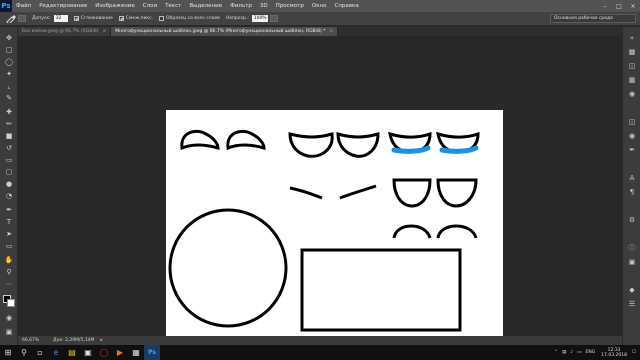  Describe the element at coordinates (41, 18) in the screenshot. I see `tolerance-label: Допуск:` at that location.